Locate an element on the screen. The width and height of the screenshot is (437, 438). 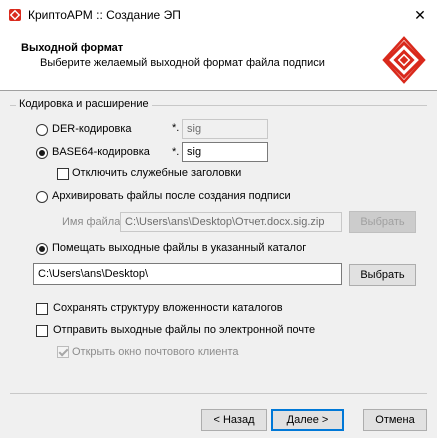
keep-structure-checkbox is located at coordinates (42, 309).